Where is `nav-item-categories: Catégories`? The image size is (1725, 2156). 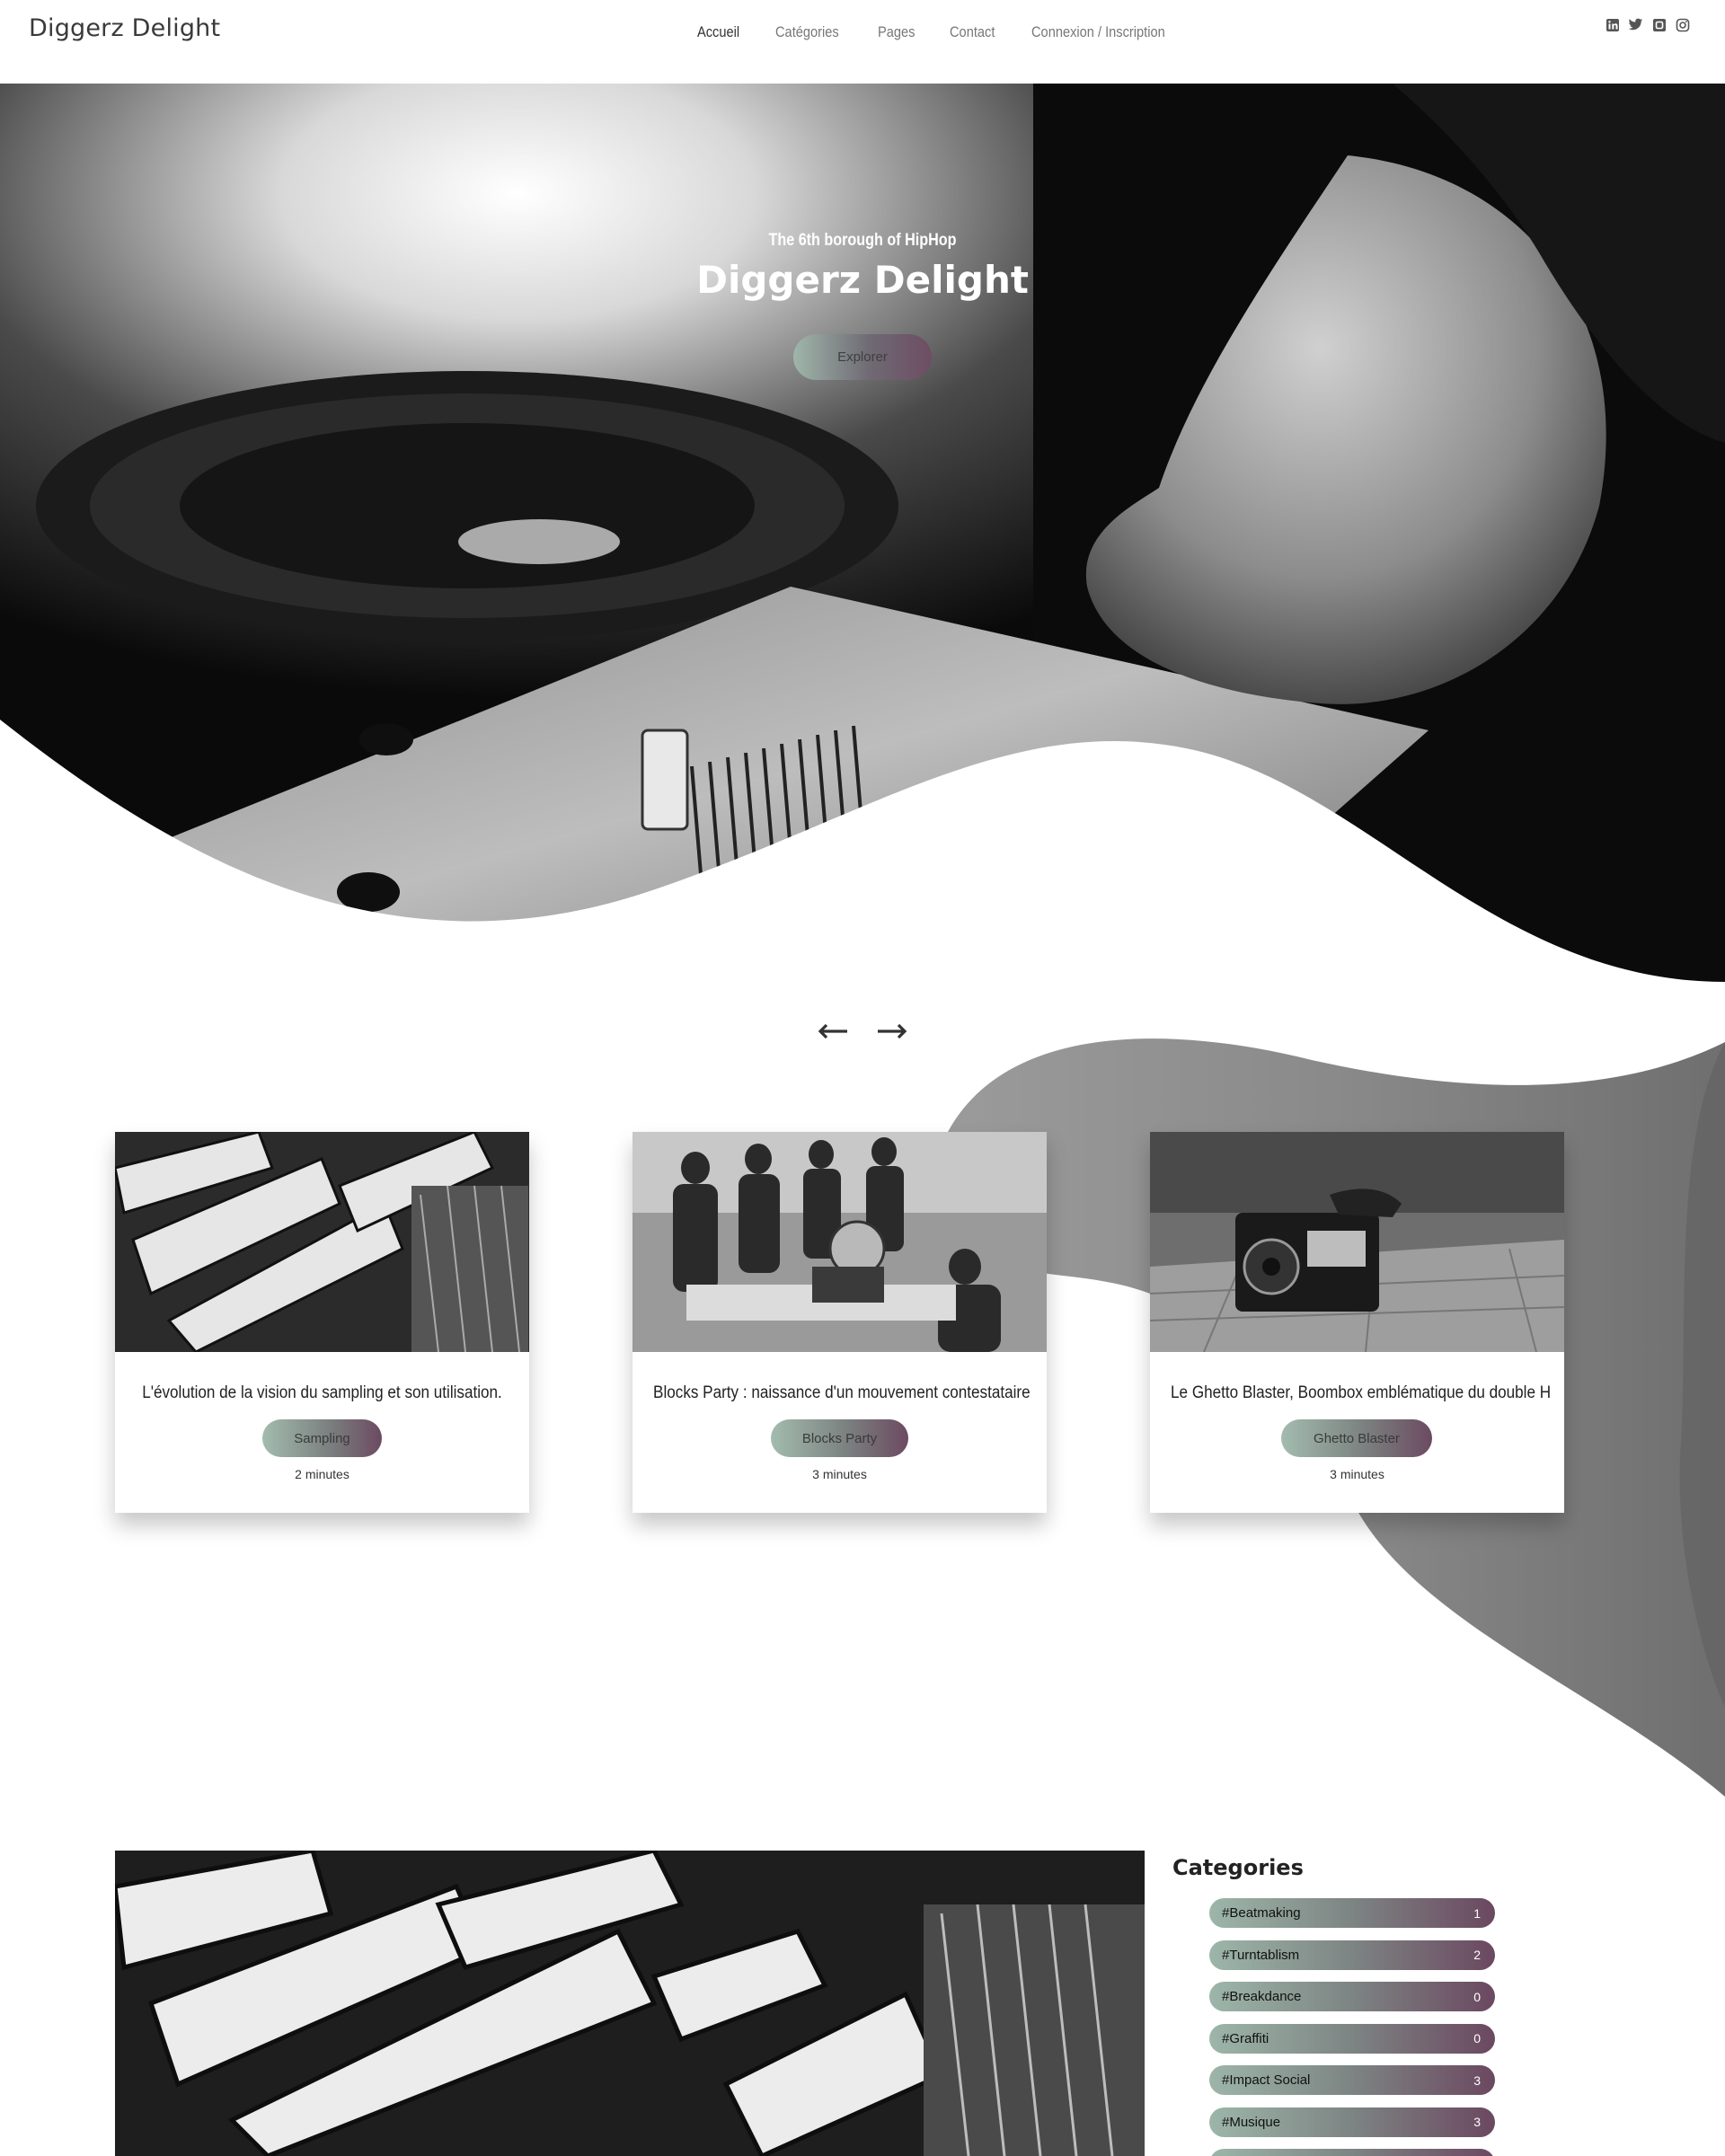
nav-item-categories: Catégories is located at coordinates (807, 32).